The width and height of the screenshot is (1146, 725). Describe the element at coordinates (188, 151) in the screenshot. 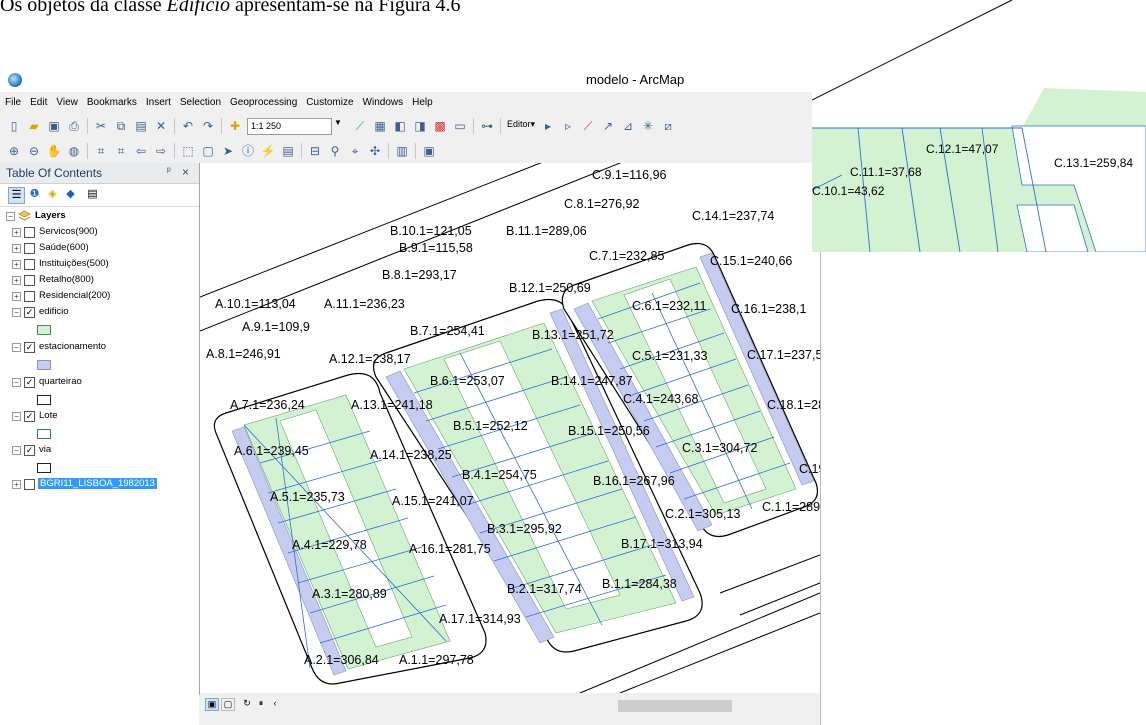

I see `select-features-icon: ⬚` at that location.